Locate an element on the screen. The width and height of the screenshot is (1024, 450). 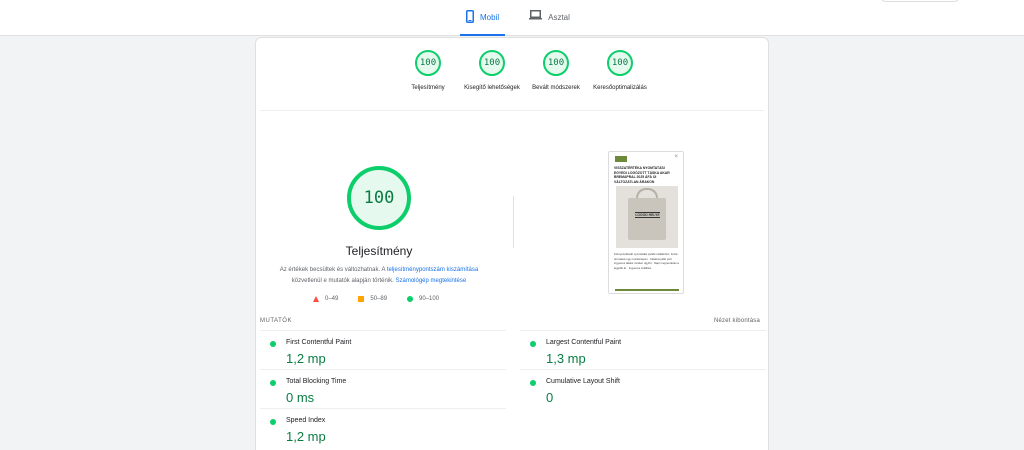
legend-range: 90–100 is located at coordinates (429, 299).